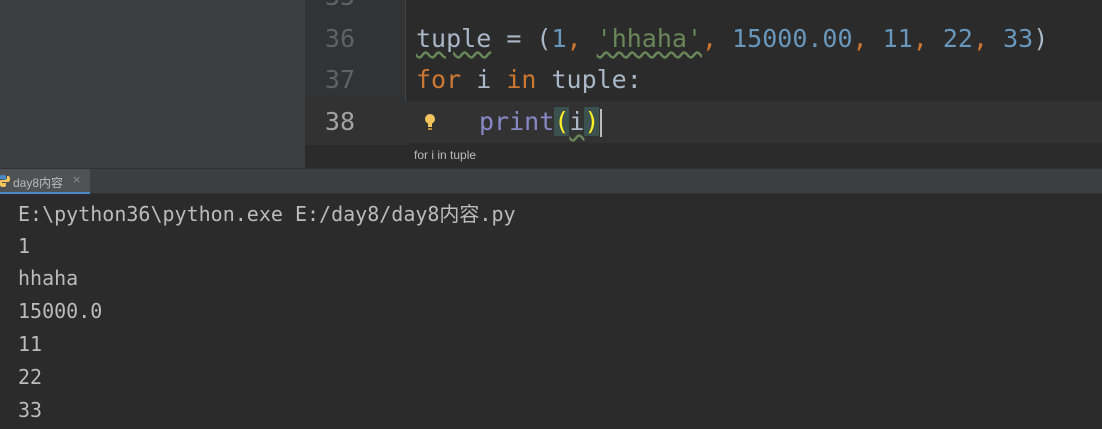  Describe the element at coordinates (445, 155) in the screenshot. I see `breadcrumb: for i in tuple` at that location.